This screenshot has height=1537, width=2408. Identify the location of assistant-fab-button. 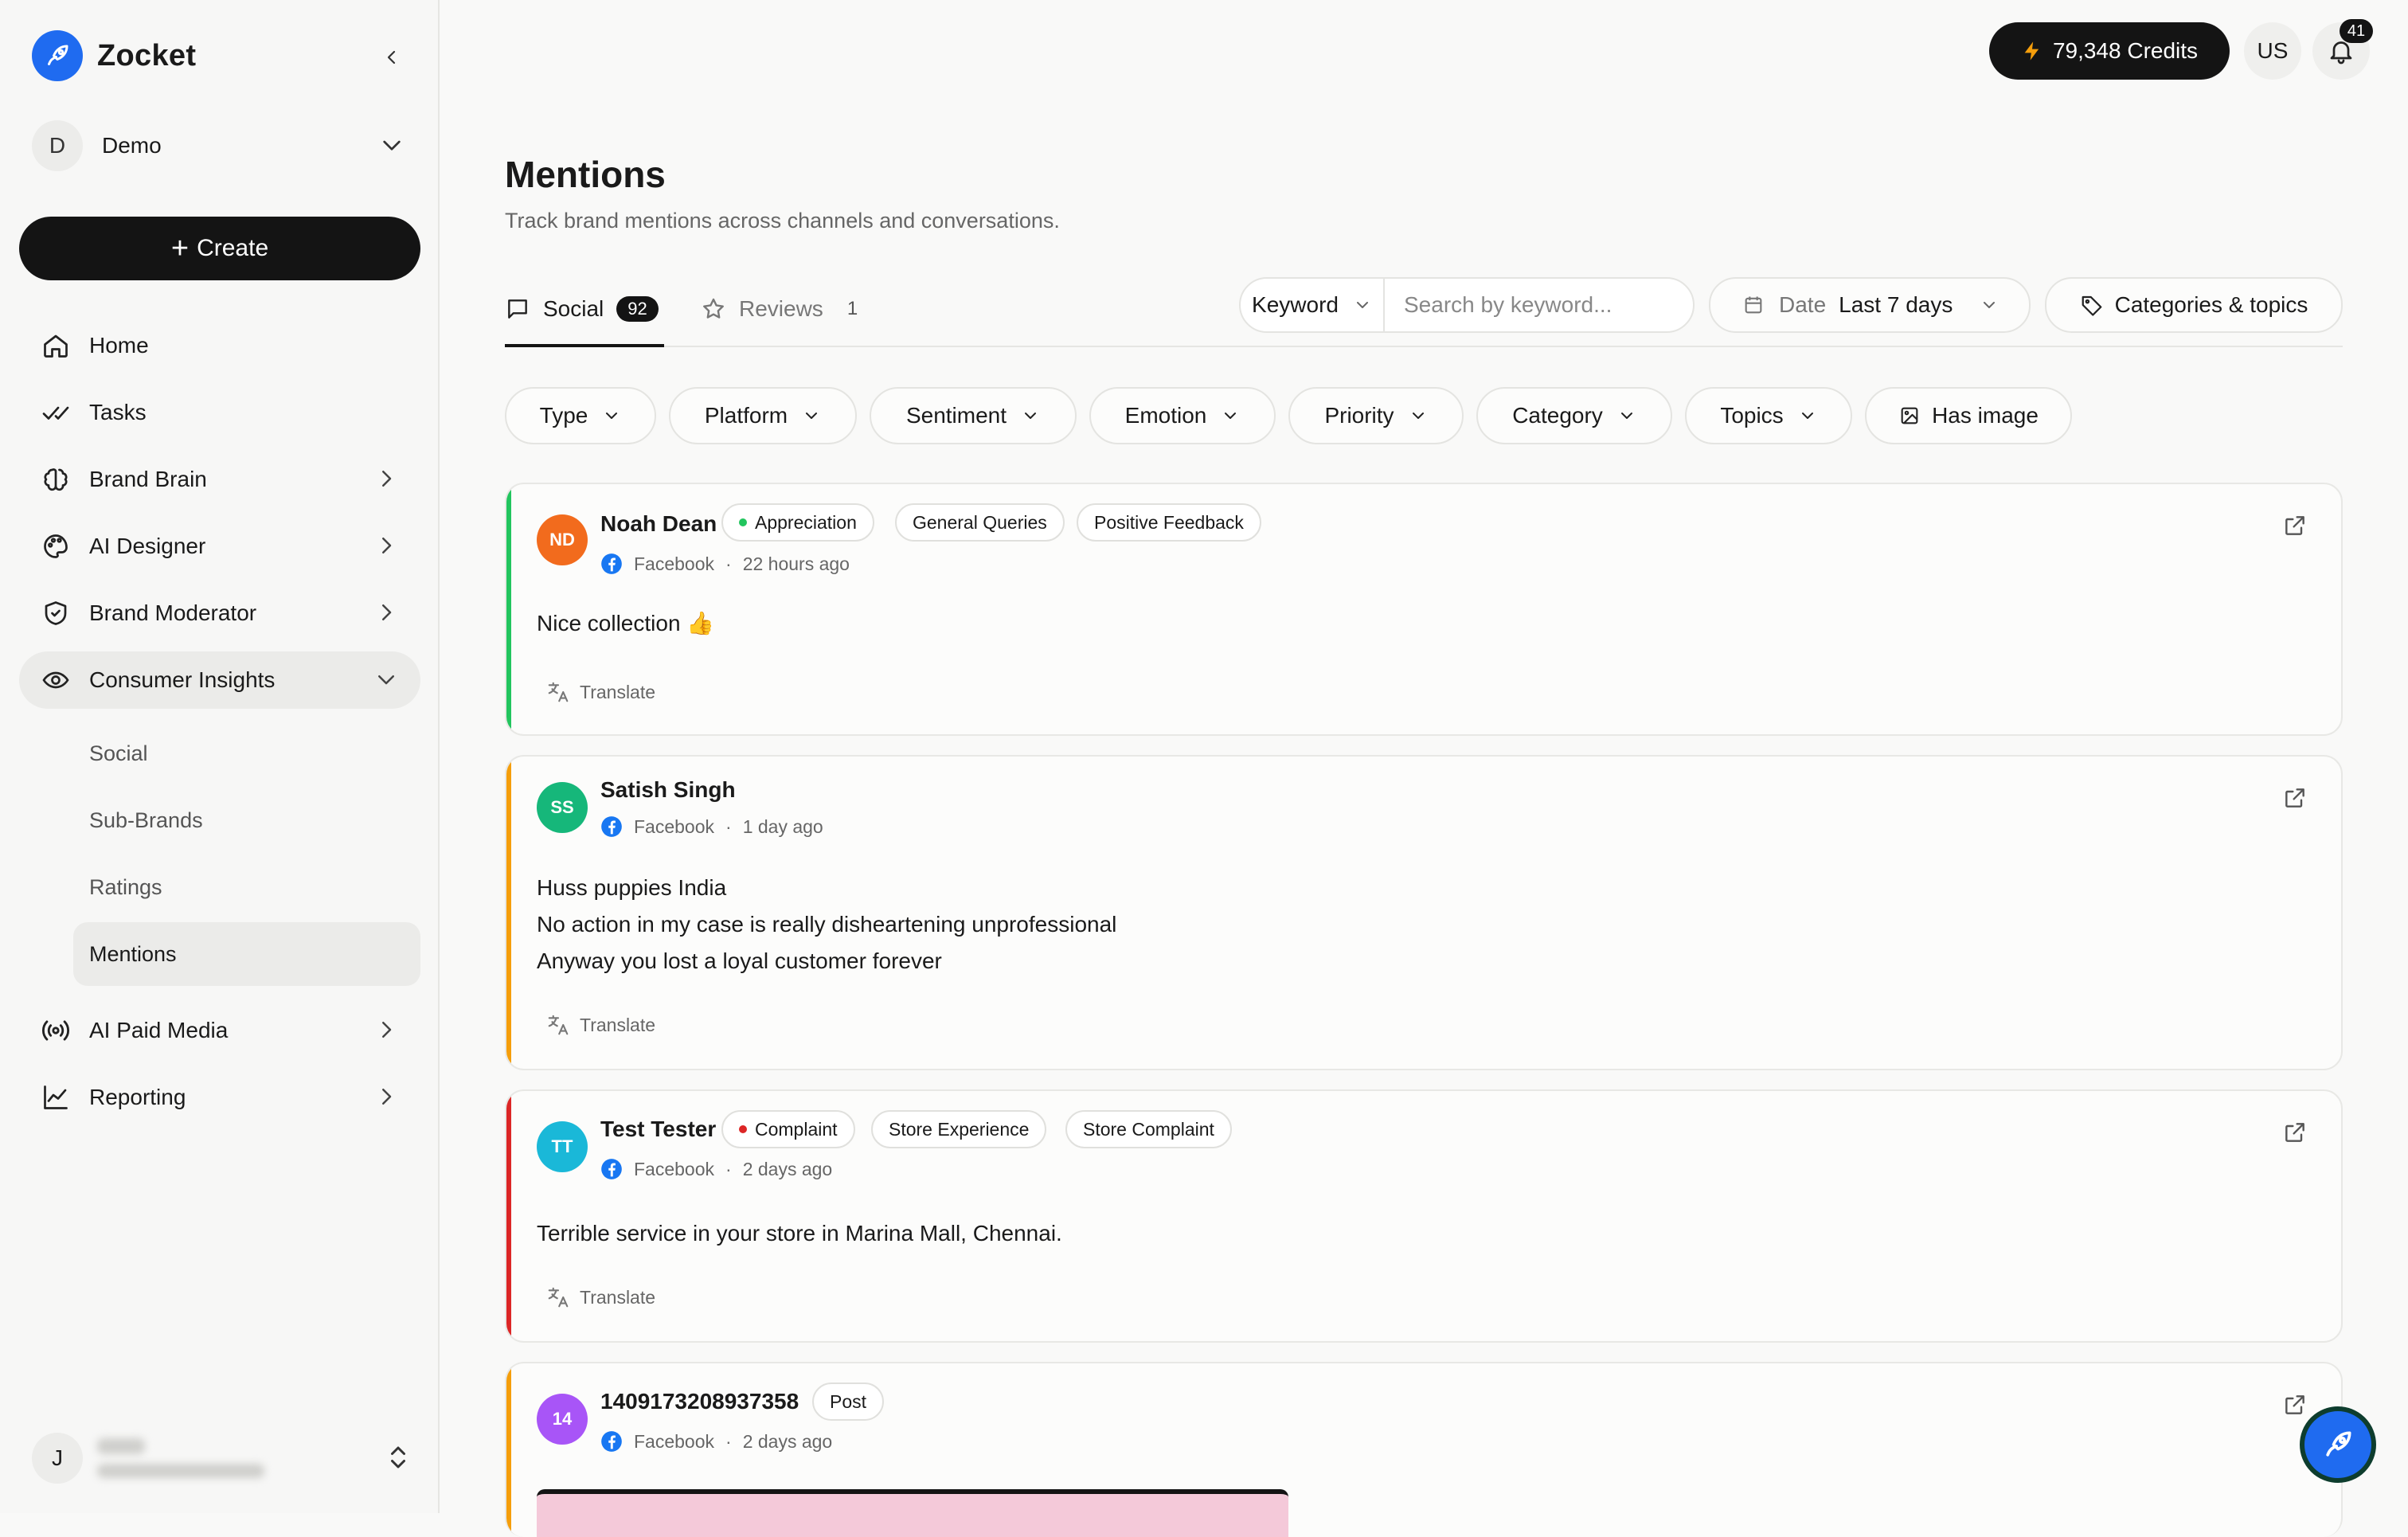
(2338, 1444).